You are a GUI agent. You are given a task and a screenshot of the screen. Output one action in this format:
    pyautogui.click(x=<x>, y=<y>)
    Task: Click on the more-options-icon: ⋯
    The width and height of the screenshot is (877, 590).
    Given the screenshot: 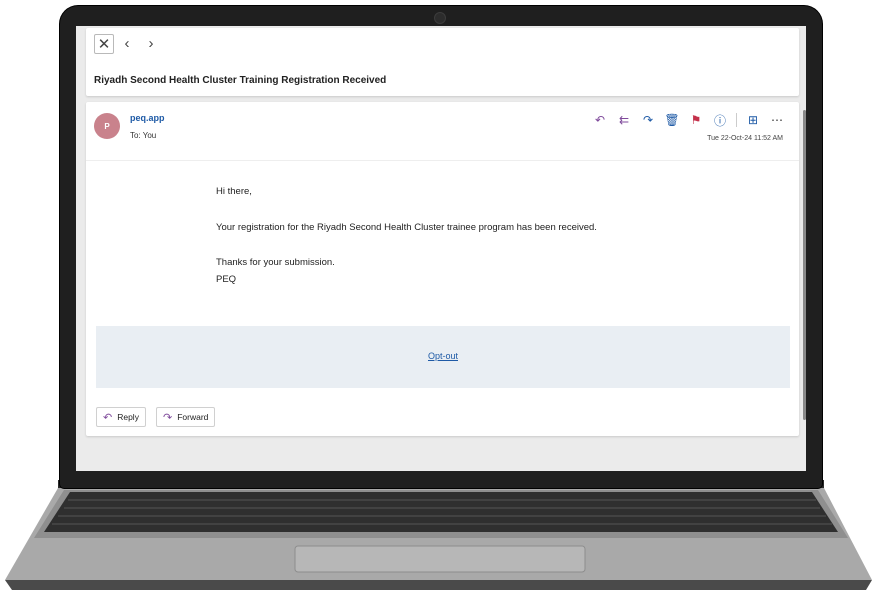 What is the action you would take?
    pyautogui.click(x=777, y=120)
    